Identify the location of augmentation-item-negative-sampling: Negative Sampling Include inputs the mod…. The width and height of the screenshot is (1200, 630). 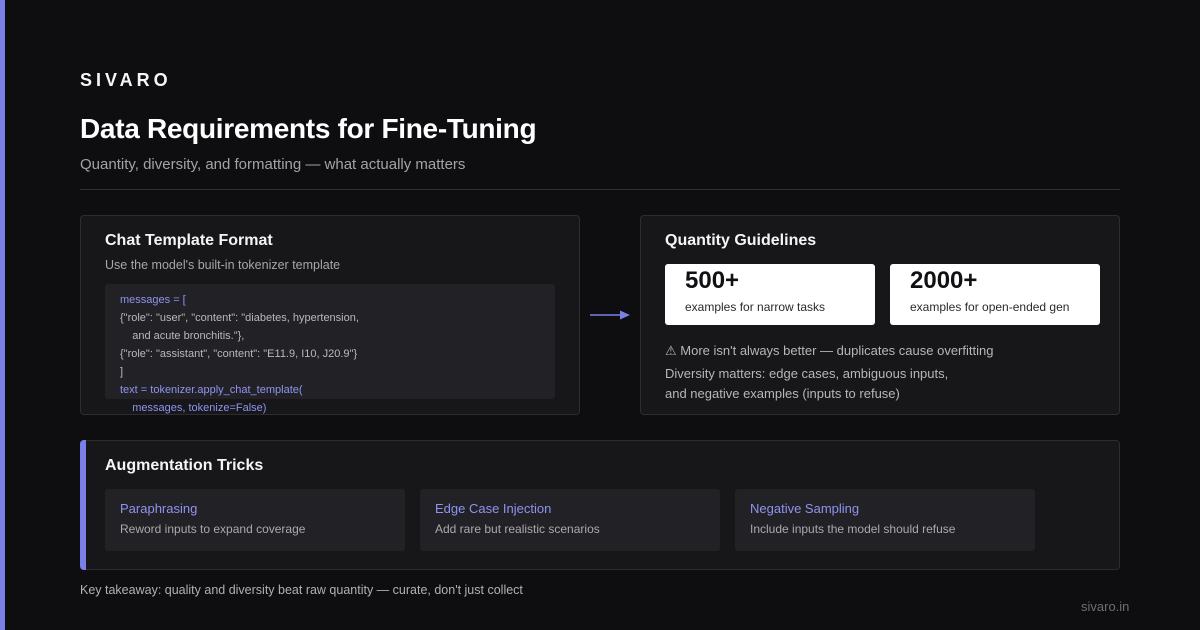
(885, 520).